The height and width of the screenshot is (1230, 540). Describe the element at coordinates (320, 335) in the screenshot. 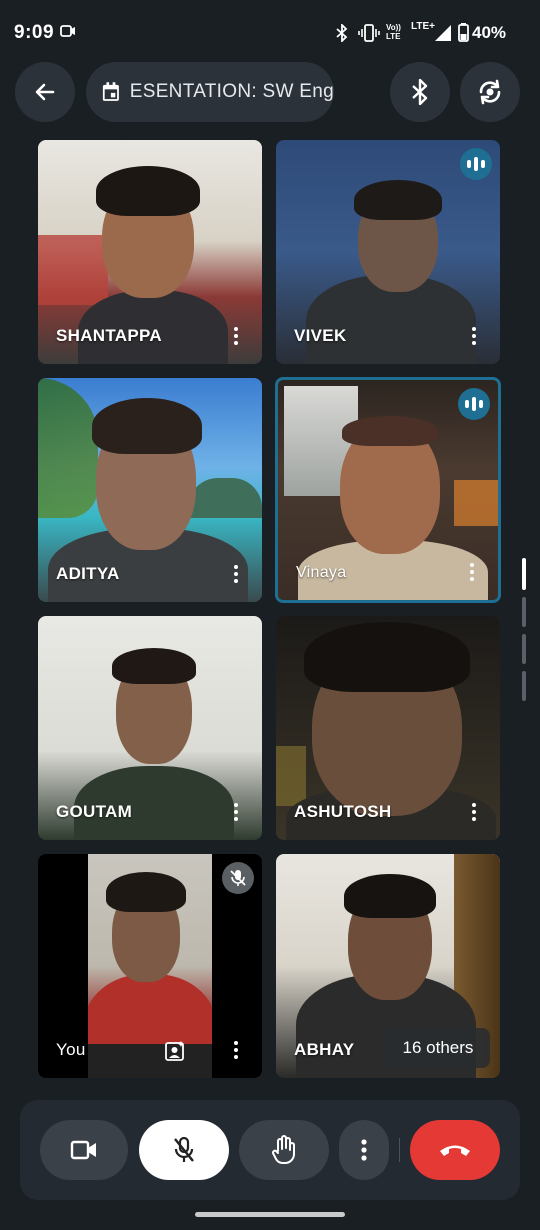

I see `participant-name: VIVEK` at that location.